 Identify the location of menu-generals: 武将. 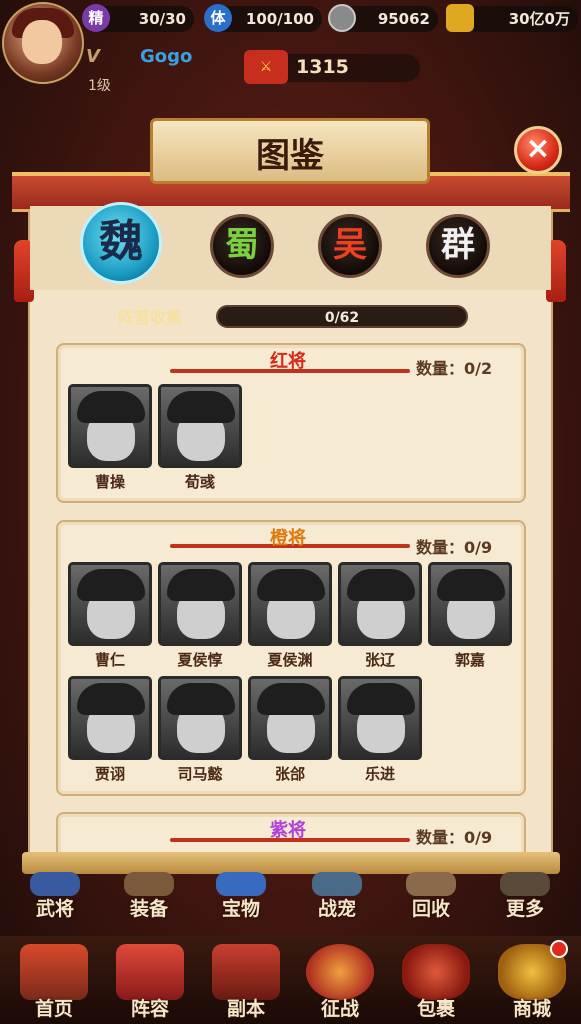
(55, 907).